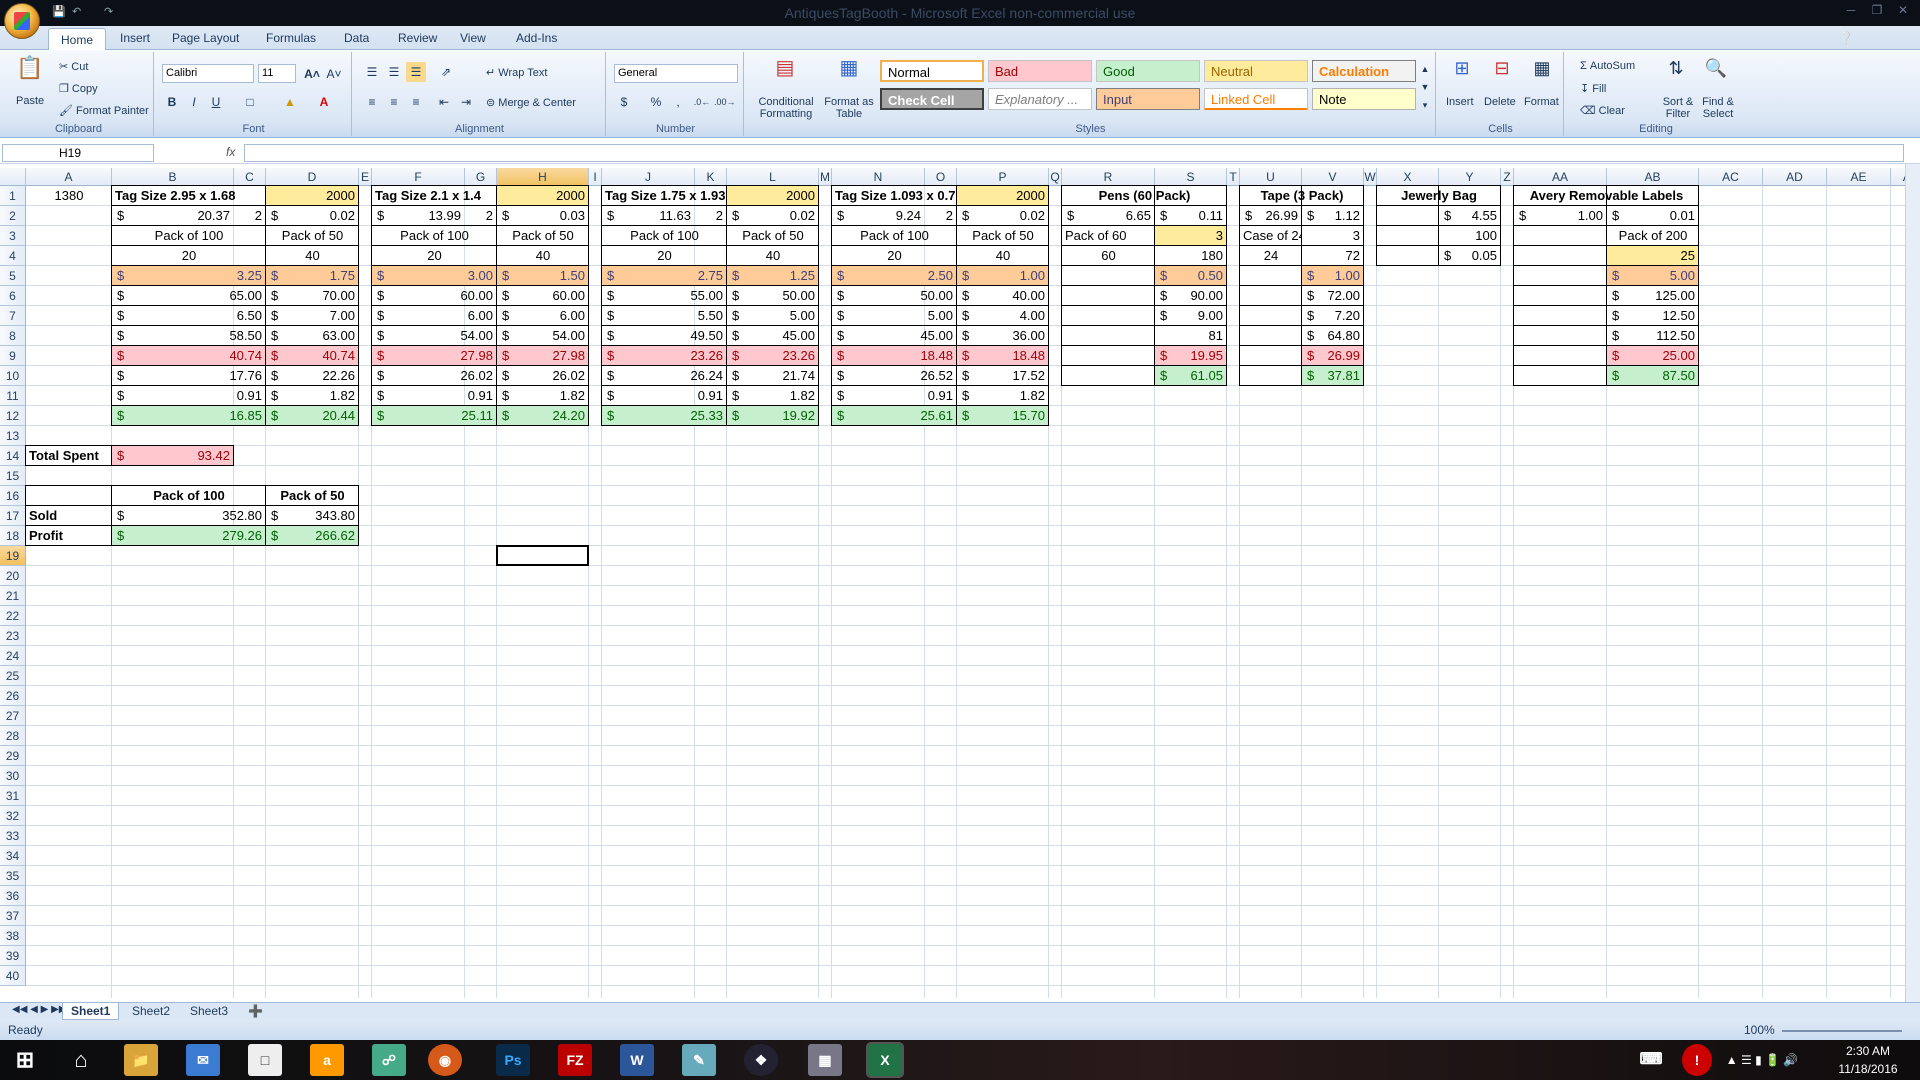 Image resolution: width=1920 pixels, height=1080 pixels. I want to click on tape-n: 24, so click(1271, 256).